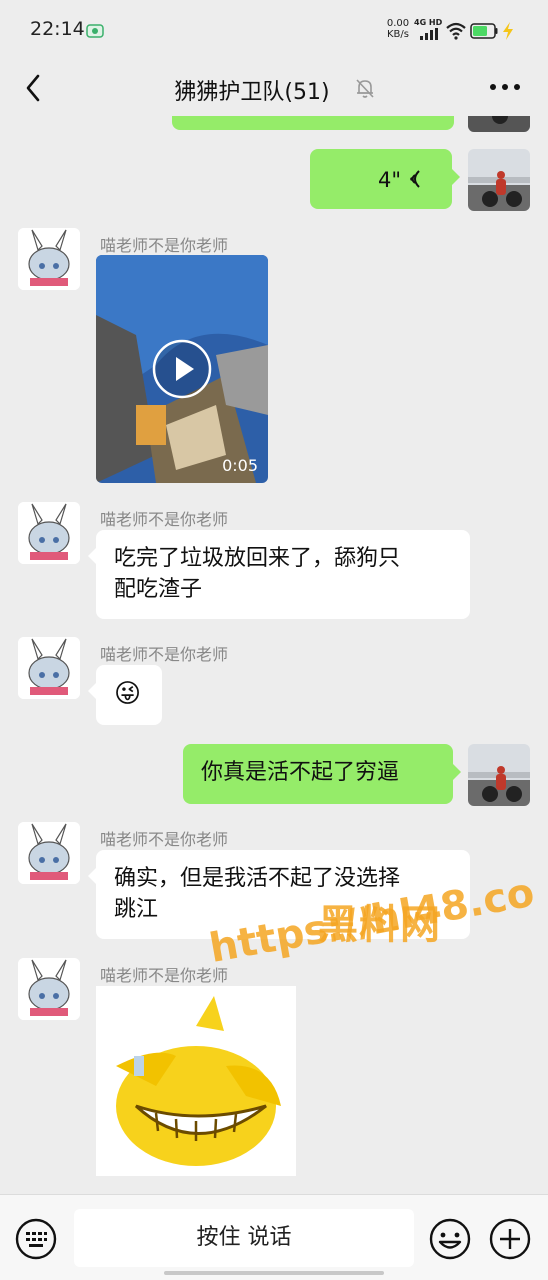  What do you see at coordinates (257, 558) in the screenshot?
I see `message-line: 吃完了垃圾放回来了，舔狗只` at bounding box center [257, 558].